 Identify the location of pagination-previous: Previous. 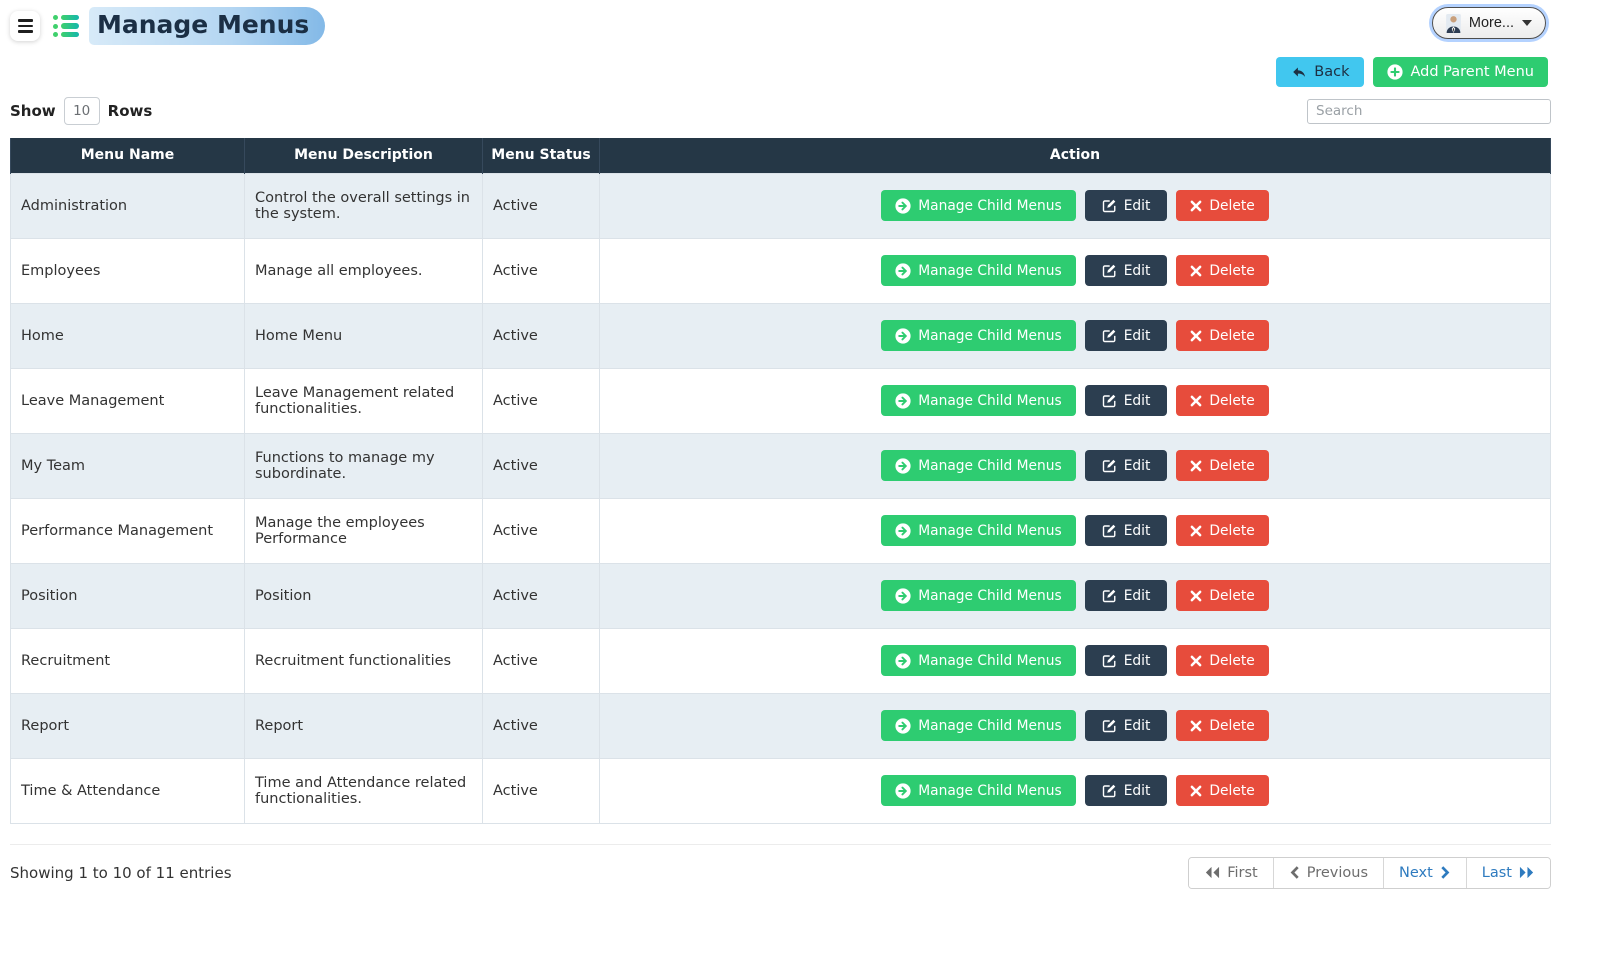
(1327, 872).